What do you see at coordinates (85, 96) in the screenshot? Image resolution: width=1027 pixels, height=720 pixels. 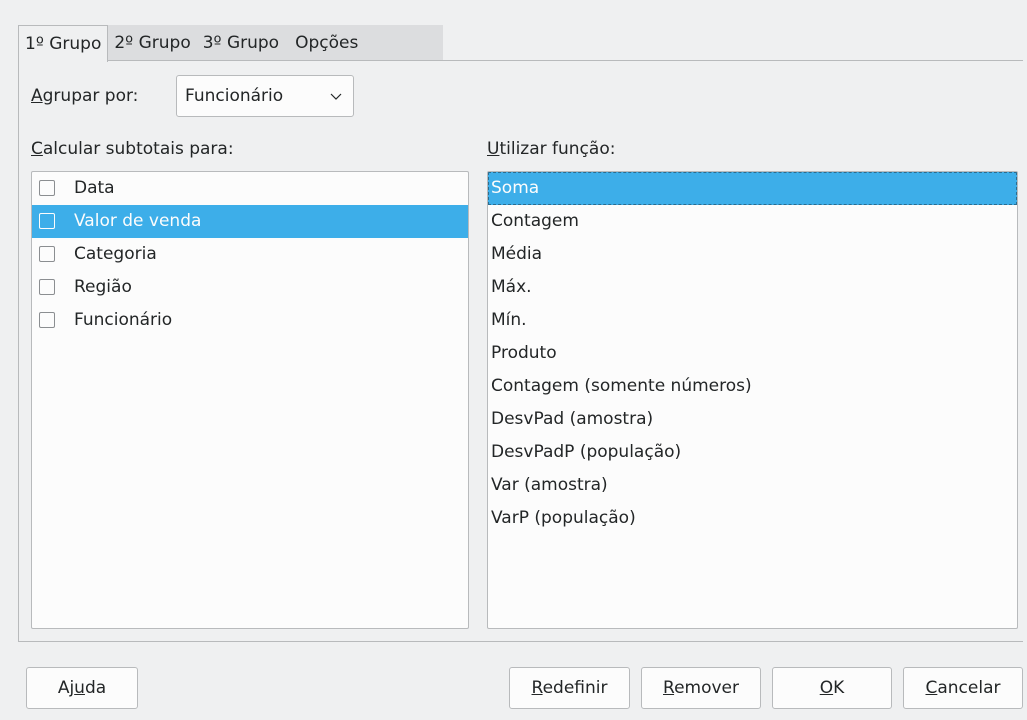 I see `group-by-label: Agrupar por:` at bounding box center [85, 96].